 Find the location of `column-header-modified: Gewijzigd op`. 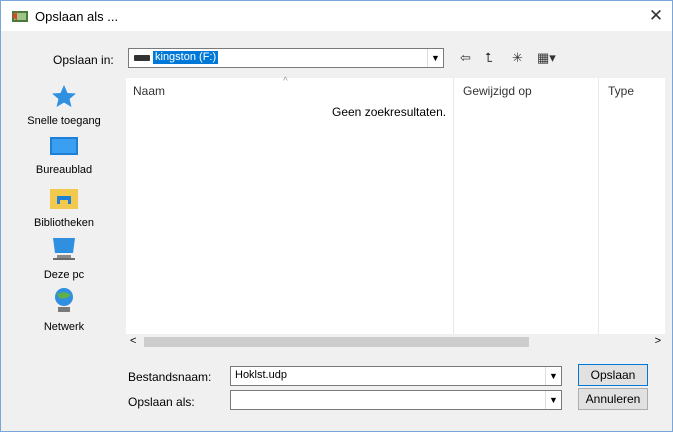

column-header-modified: Gewijzigd op is located at coordinates (497, 91).